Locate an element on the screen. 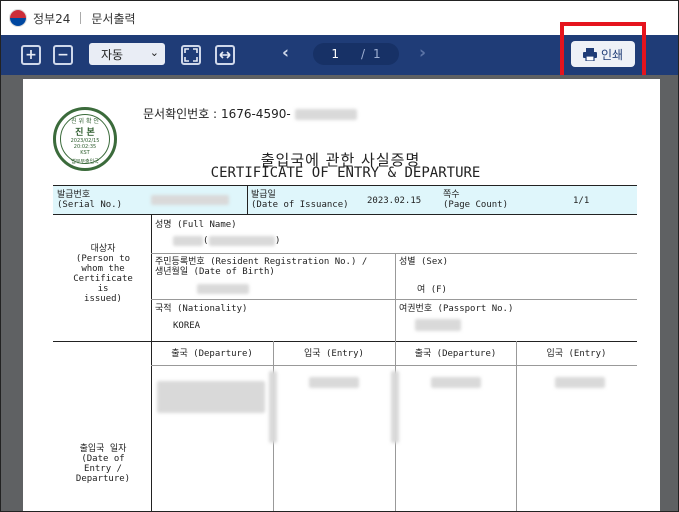 Image resolution: width=679 pixels, height=512 pixels. nationality-value: KOREA is located at coordinates (187, 326).